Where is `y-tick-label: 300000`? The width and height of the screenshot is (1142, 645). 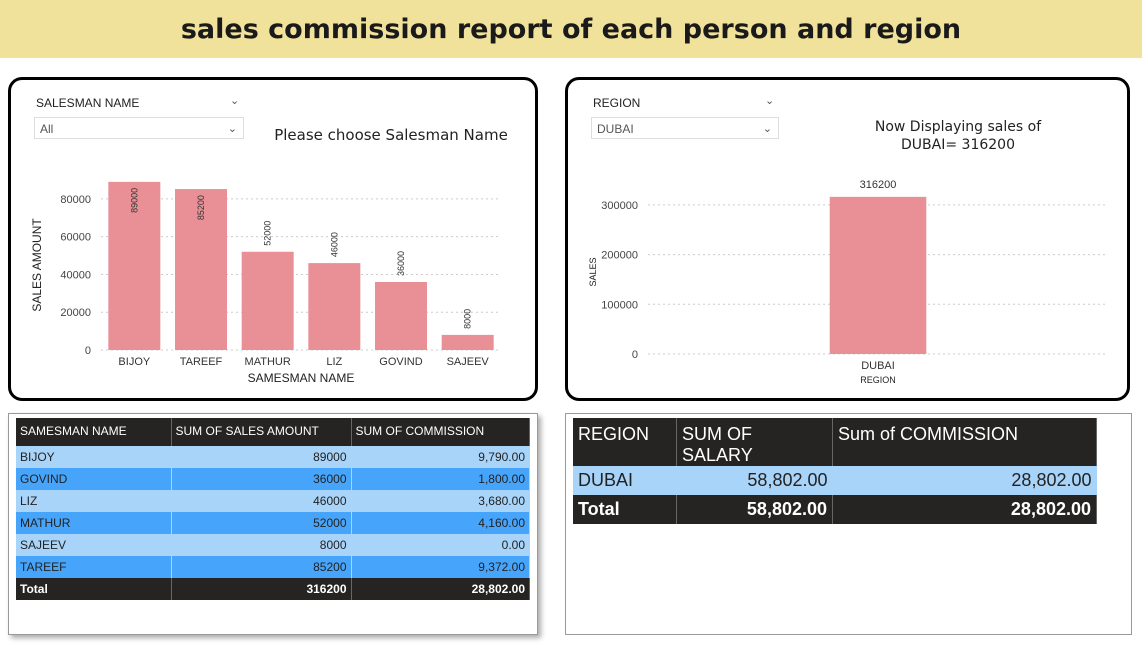
y-tick-label: 300000 is located at coordinates (619, 206).